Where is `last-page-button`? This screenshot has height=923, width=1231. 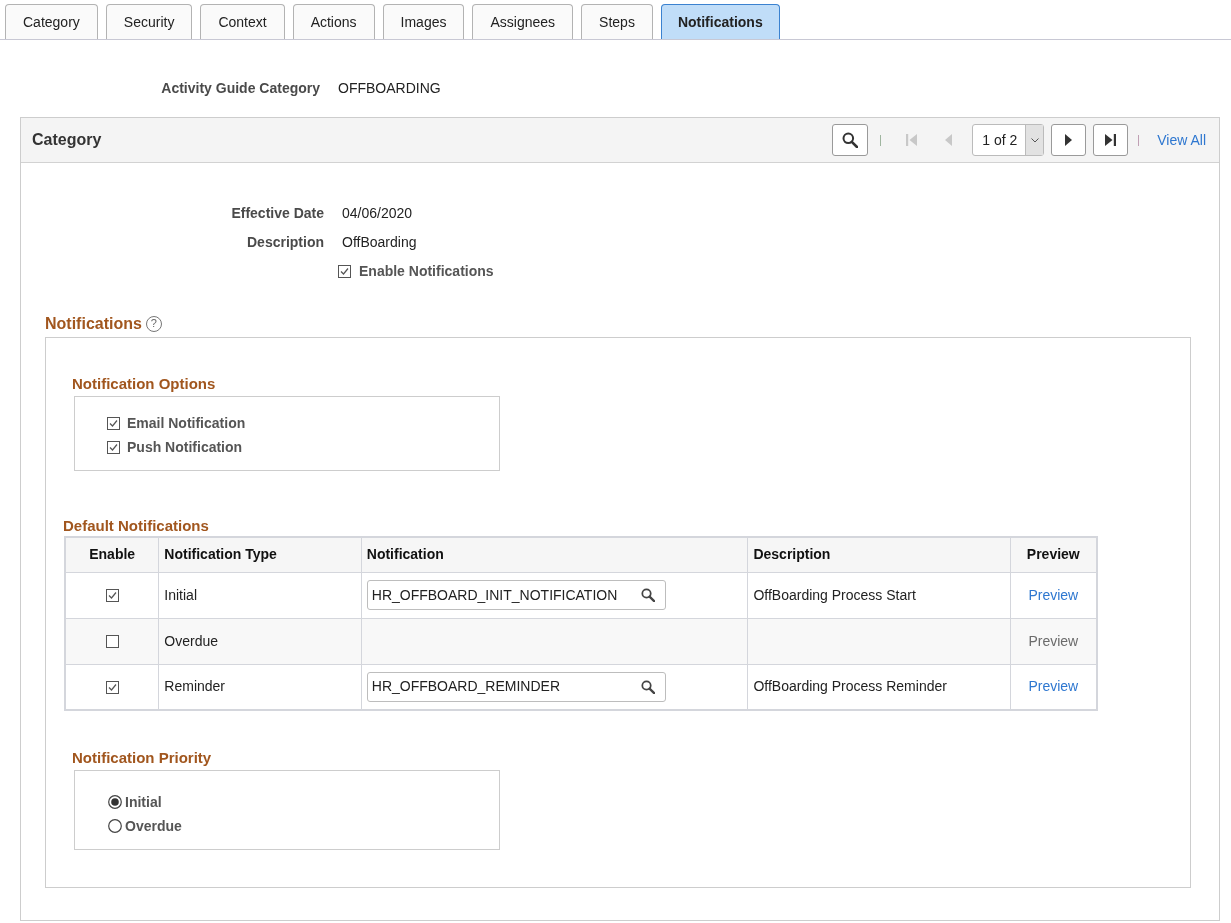
last-page-button is located at coordinates (1111, 140).